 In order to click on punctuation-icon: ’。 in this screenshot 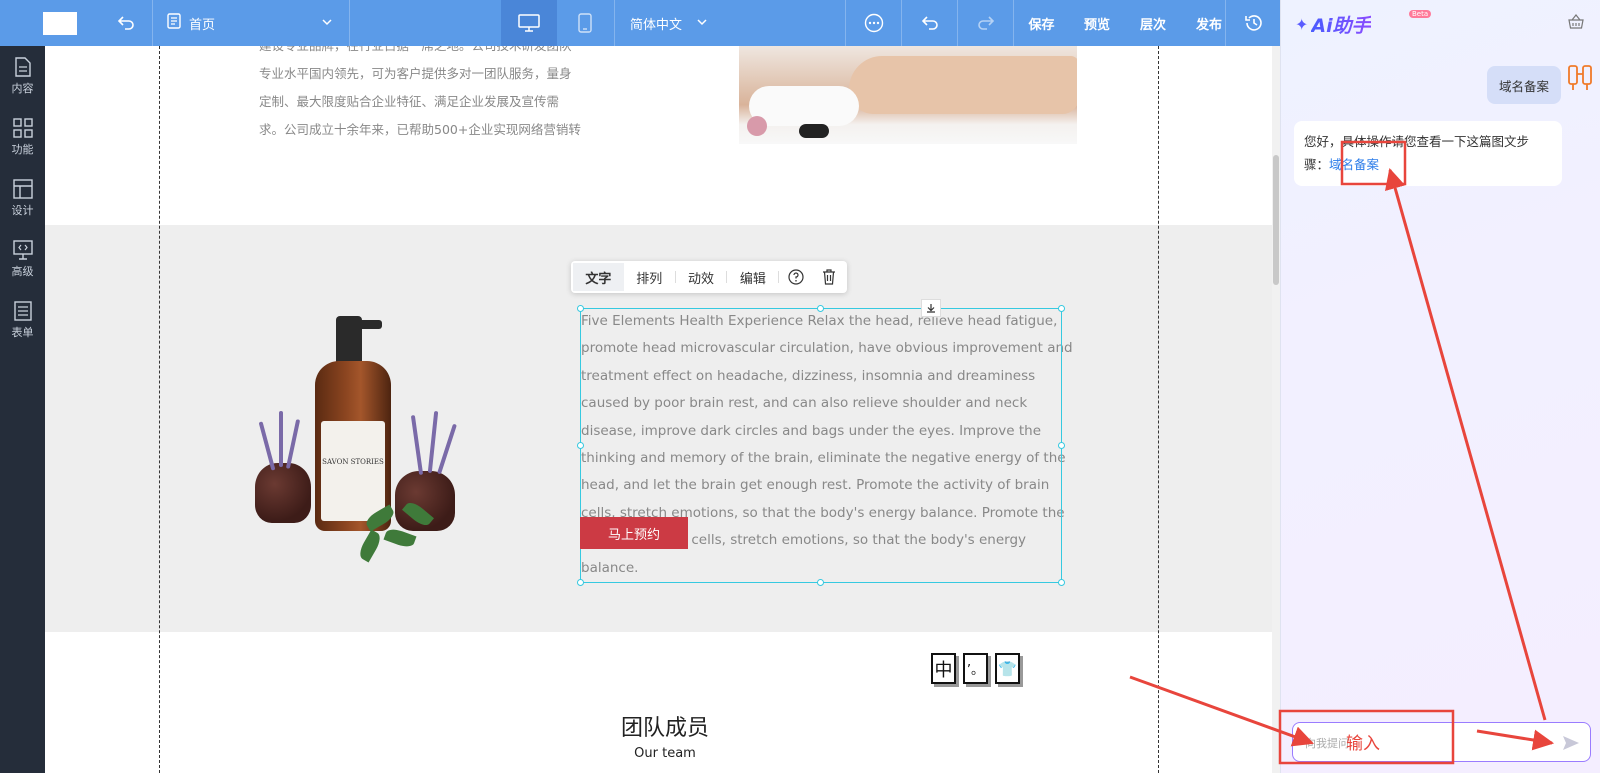, I will do `click(975, 668)`.